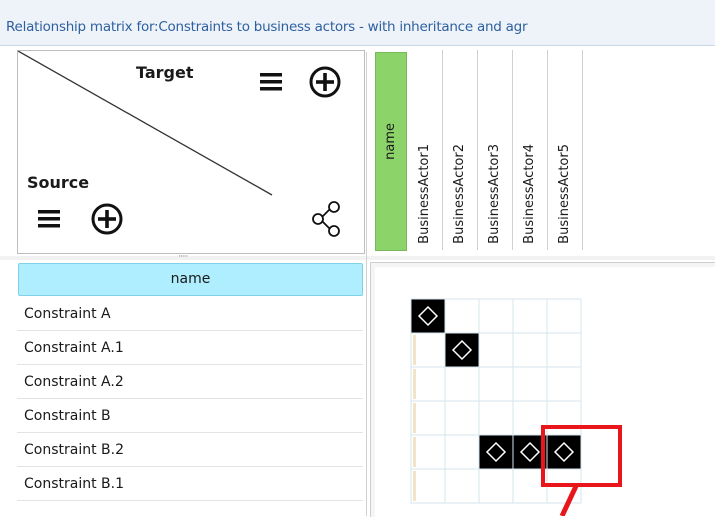 The image size is (715, 521). What do you see at coordinates (190, 348) in the screenshot?
I see `row-constraint-a1: Constraint A.1` at bounding box center [190, 348].